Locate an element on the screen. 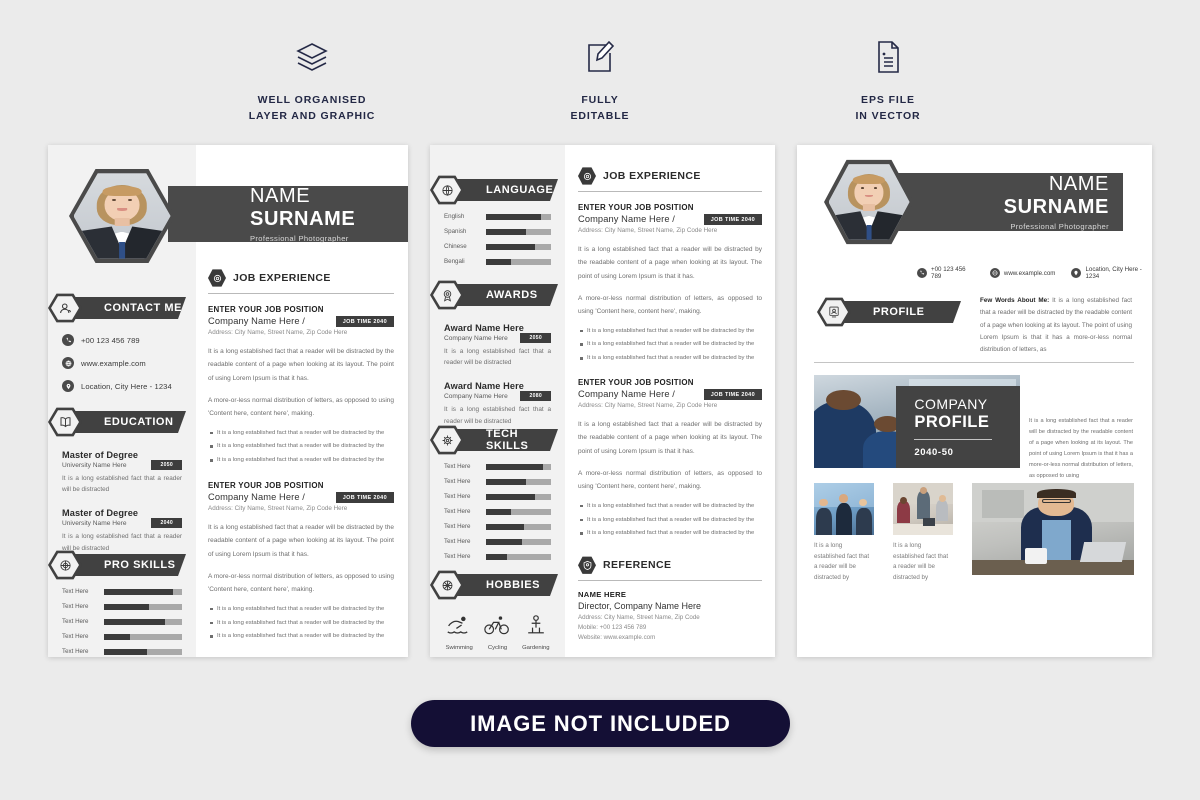 The width and height of the screenshot is (1200, 800). profile-section: PROFILE is located at coordinates (893, 312).